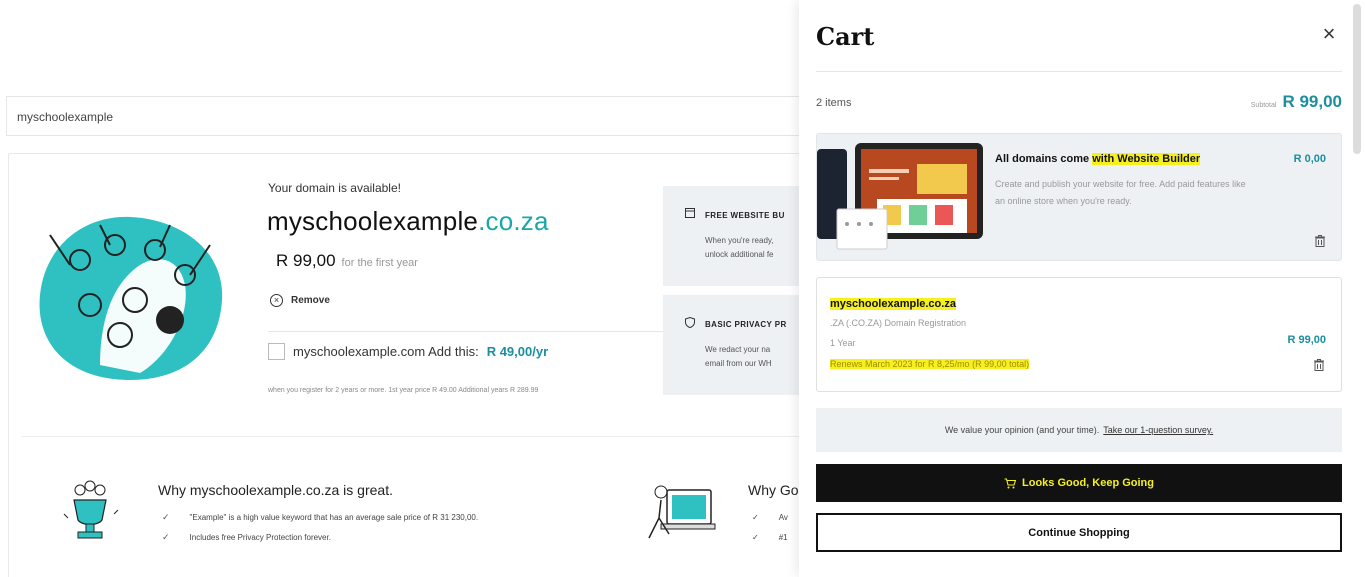 The width and height of the screenshot is (1365, 577). Describe the element at coordinates (1312, 101) in the screenshot. I see `subtotal-amount: R 99,00` at that location.